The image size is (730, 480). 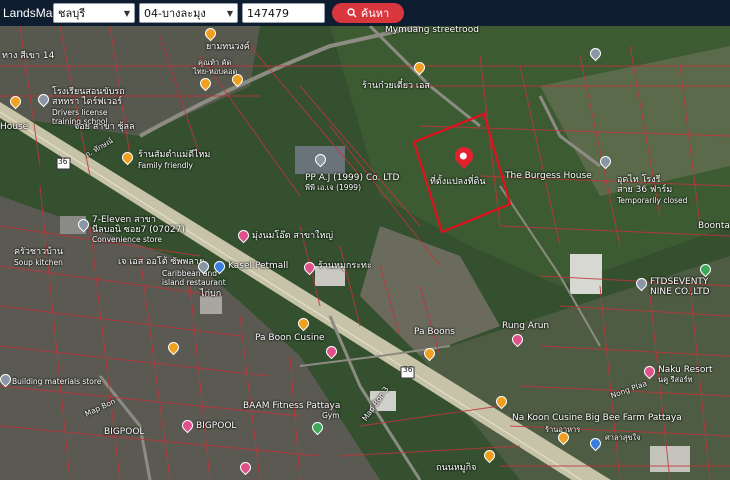 I want to click on search-button: ค้นหา, so click(x=368, y=13).